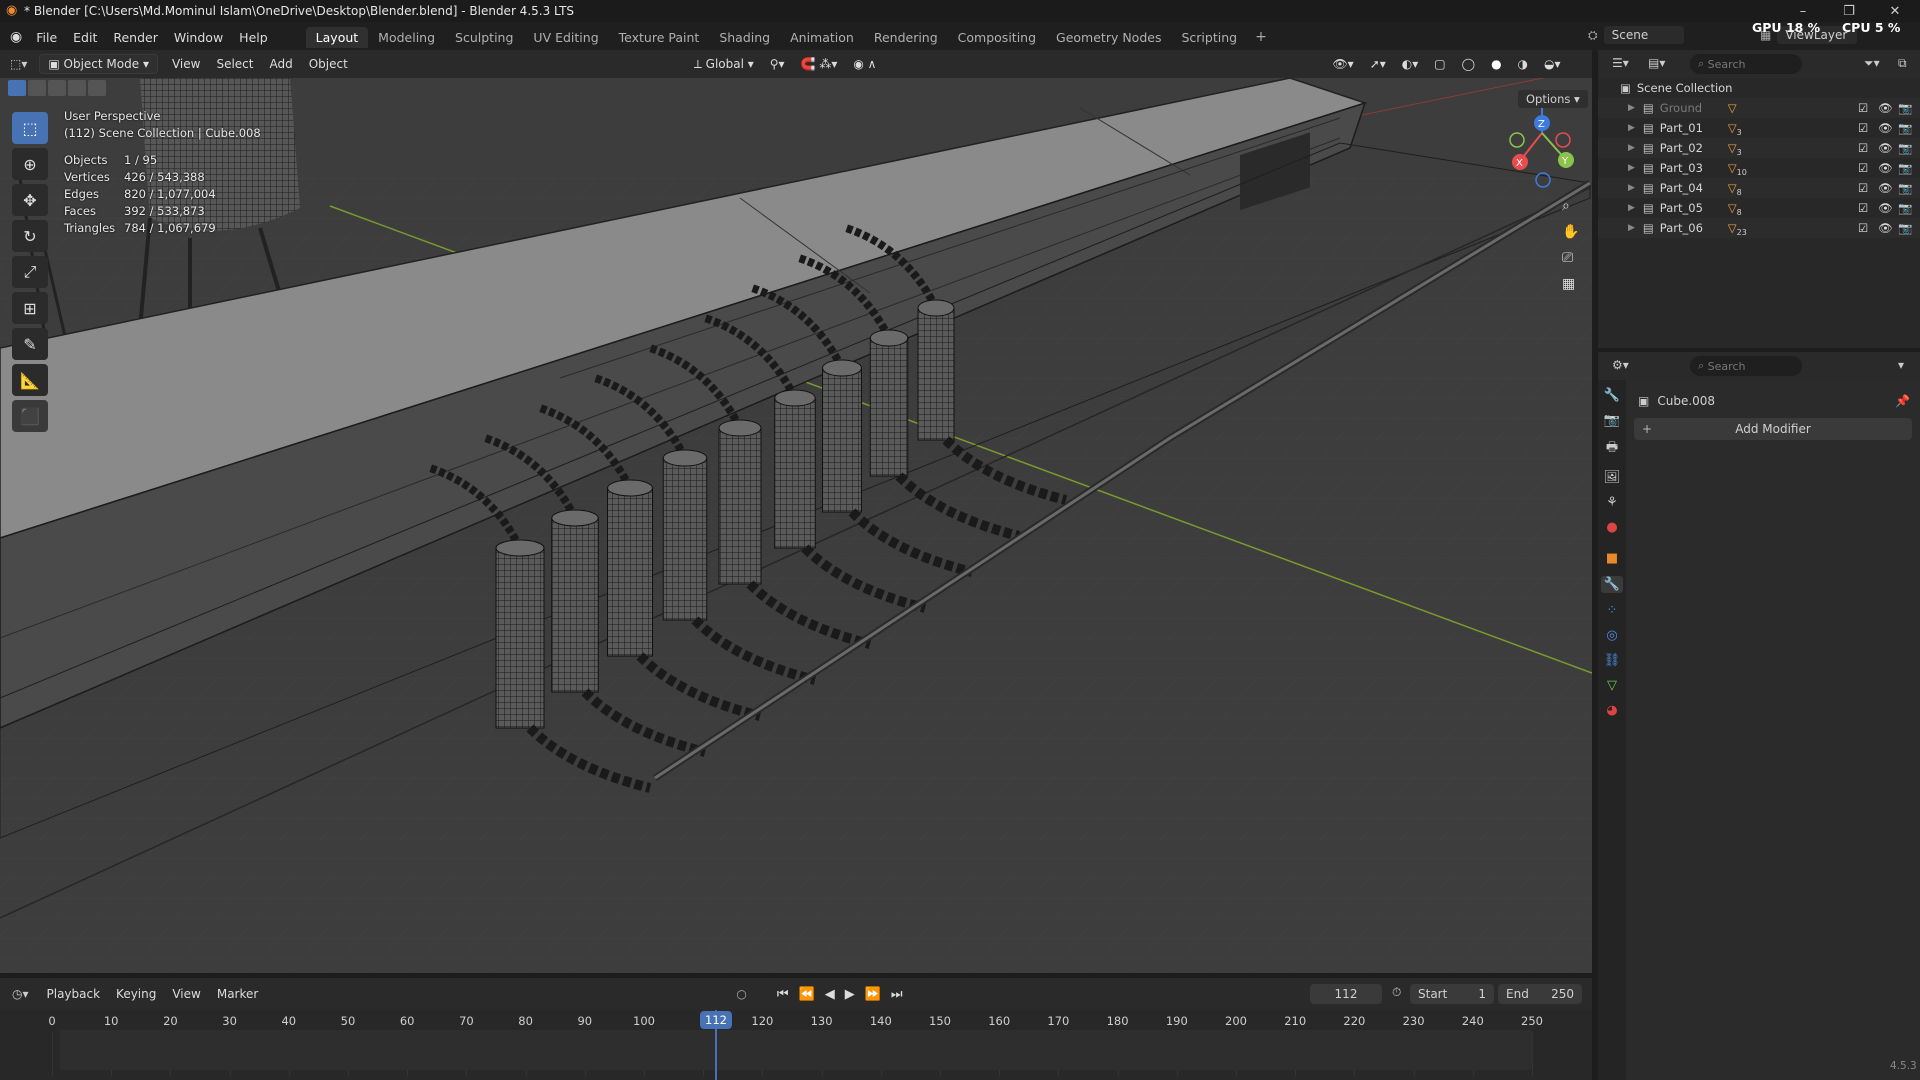 The width and height of the screenshot is (1920, 1080). Describe the element at coordinates (30, 164) in the screenshot. I see `cursor-icon: ⊕` at that location.